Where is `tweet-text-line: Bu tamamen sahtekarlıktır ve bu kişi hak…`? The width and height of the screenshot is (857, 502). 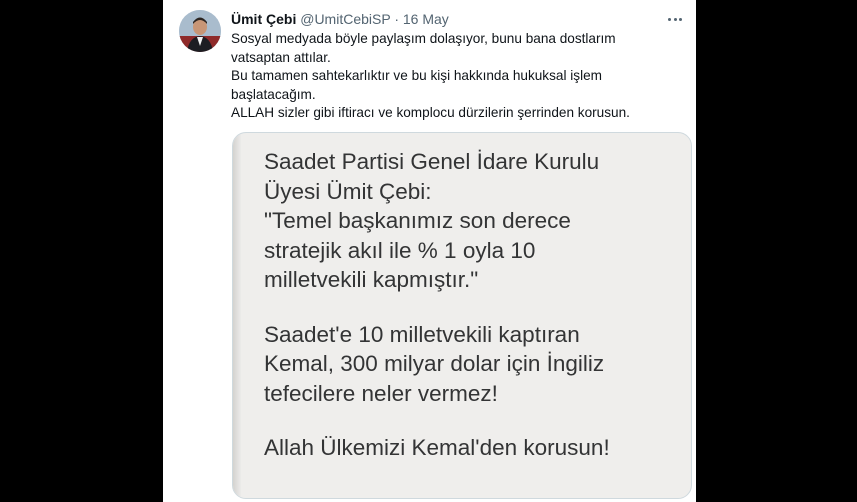 tweet-text-line: Bu tamamen sahtekarlıktır ve bu kişi hak… is located at coordinates (416, 76).